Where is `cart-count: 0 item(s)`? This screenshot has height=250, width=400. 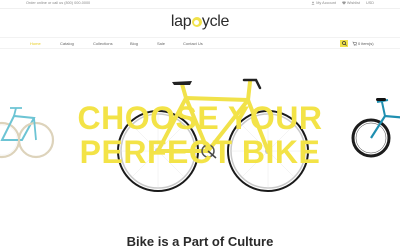
cart-count: 0 item(s) is located at coordinates (366, 43).